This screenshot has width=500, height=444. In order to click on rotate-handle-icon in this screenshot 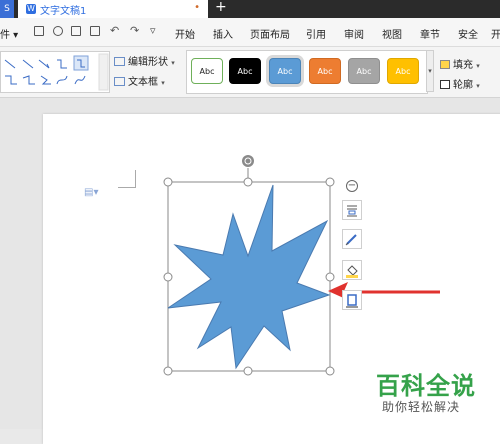, I will do `click(248, 161)`.